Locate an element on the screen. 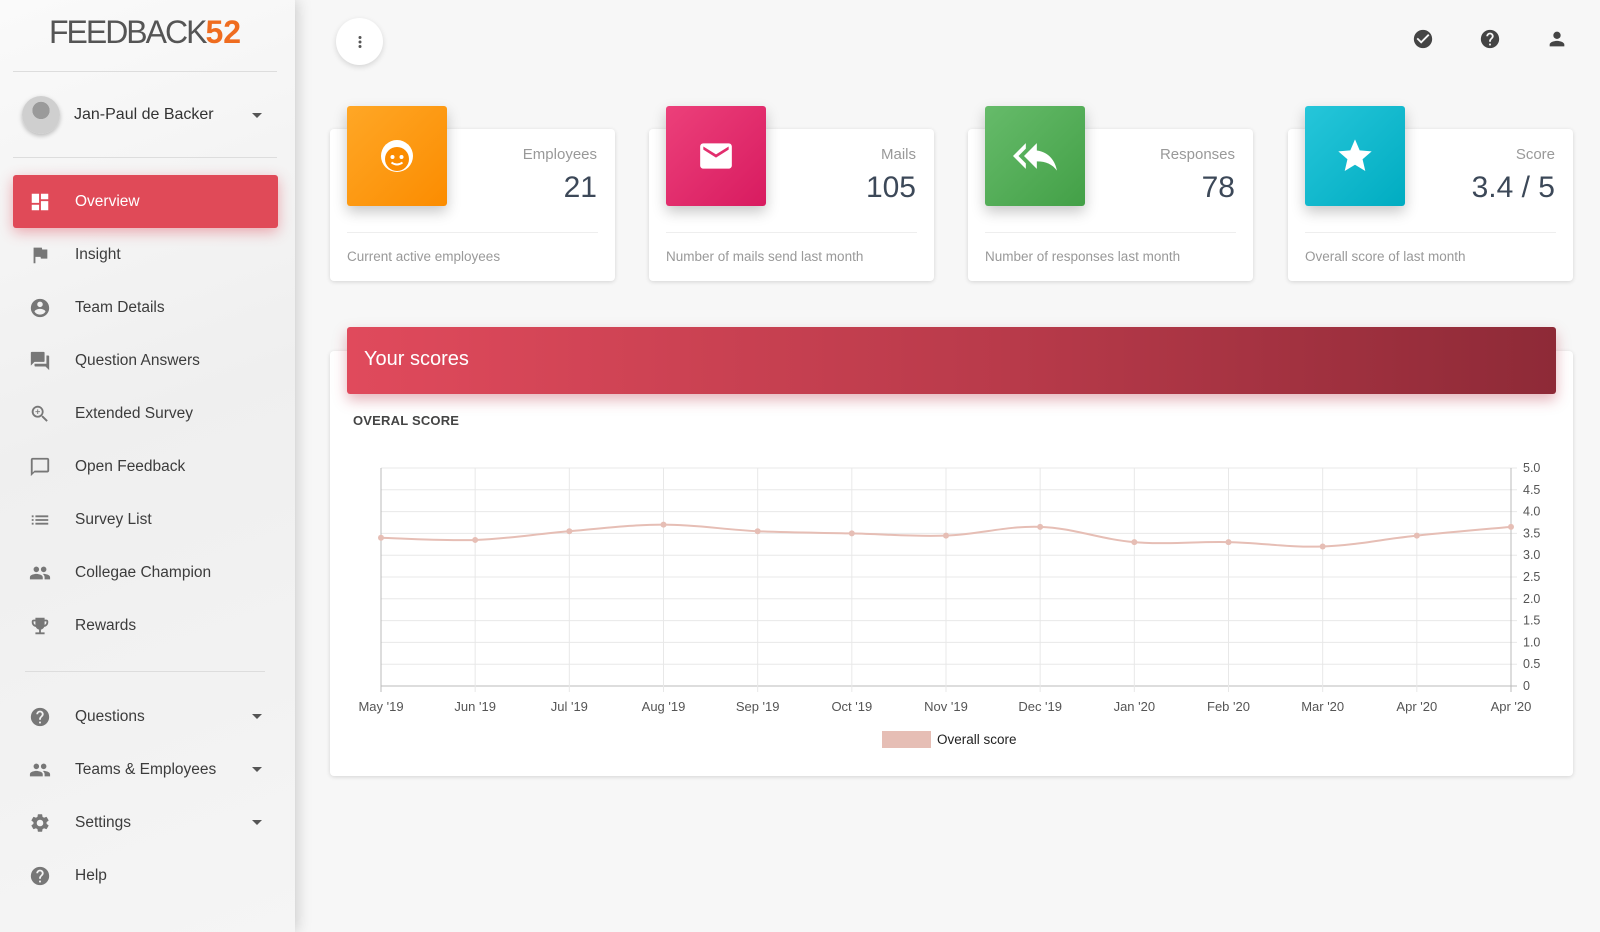  sidebar-item-team-details: Team Details is located at coordinates (145, 307).